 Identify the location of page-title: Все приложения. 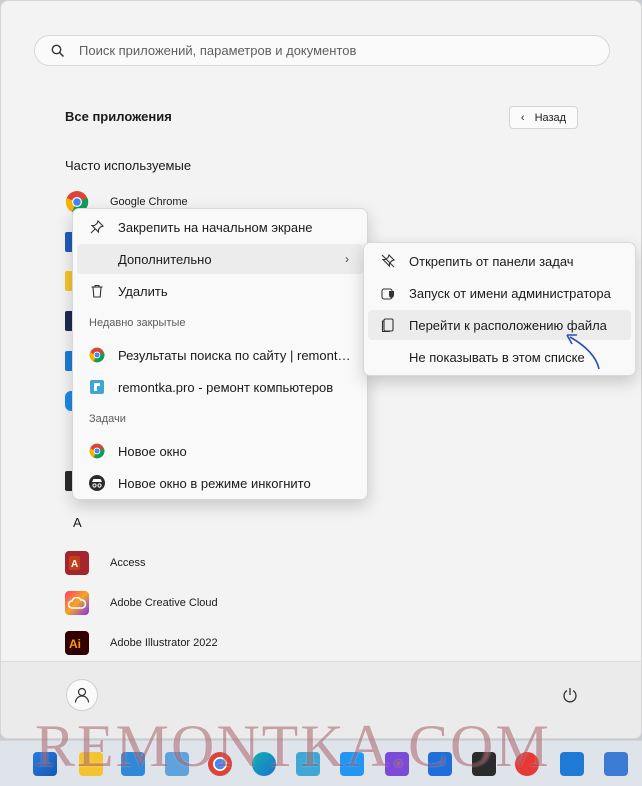
(118, 116).